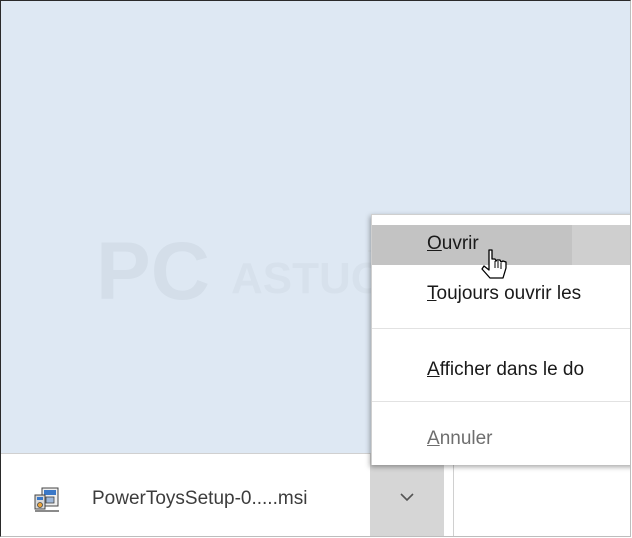 The height and width of the screenshot is (538, 632). I want to click on download-file-name: PowerToysSetup-0.....msi, so click(200, 498).